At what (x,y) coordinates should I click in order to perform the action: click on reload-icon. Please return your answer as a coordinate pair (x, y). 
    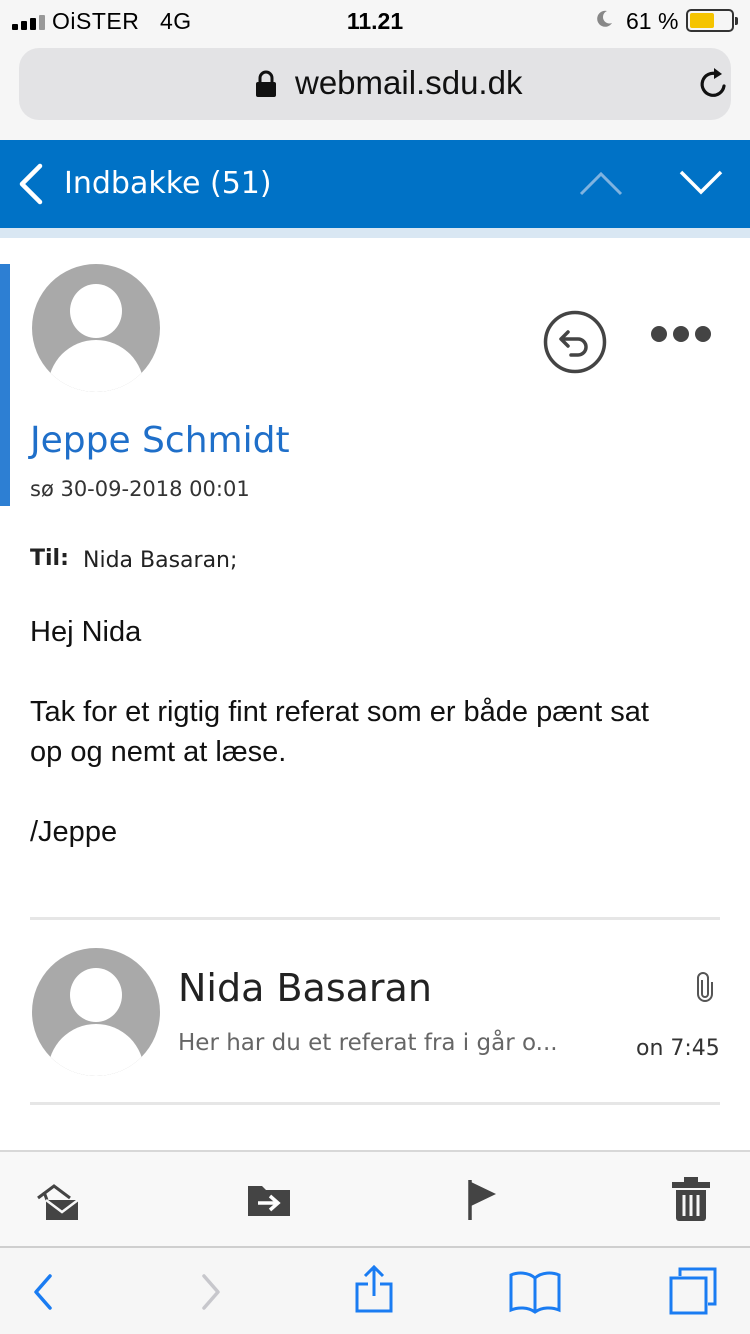
    Looking at the image, I should click on (713, 84).